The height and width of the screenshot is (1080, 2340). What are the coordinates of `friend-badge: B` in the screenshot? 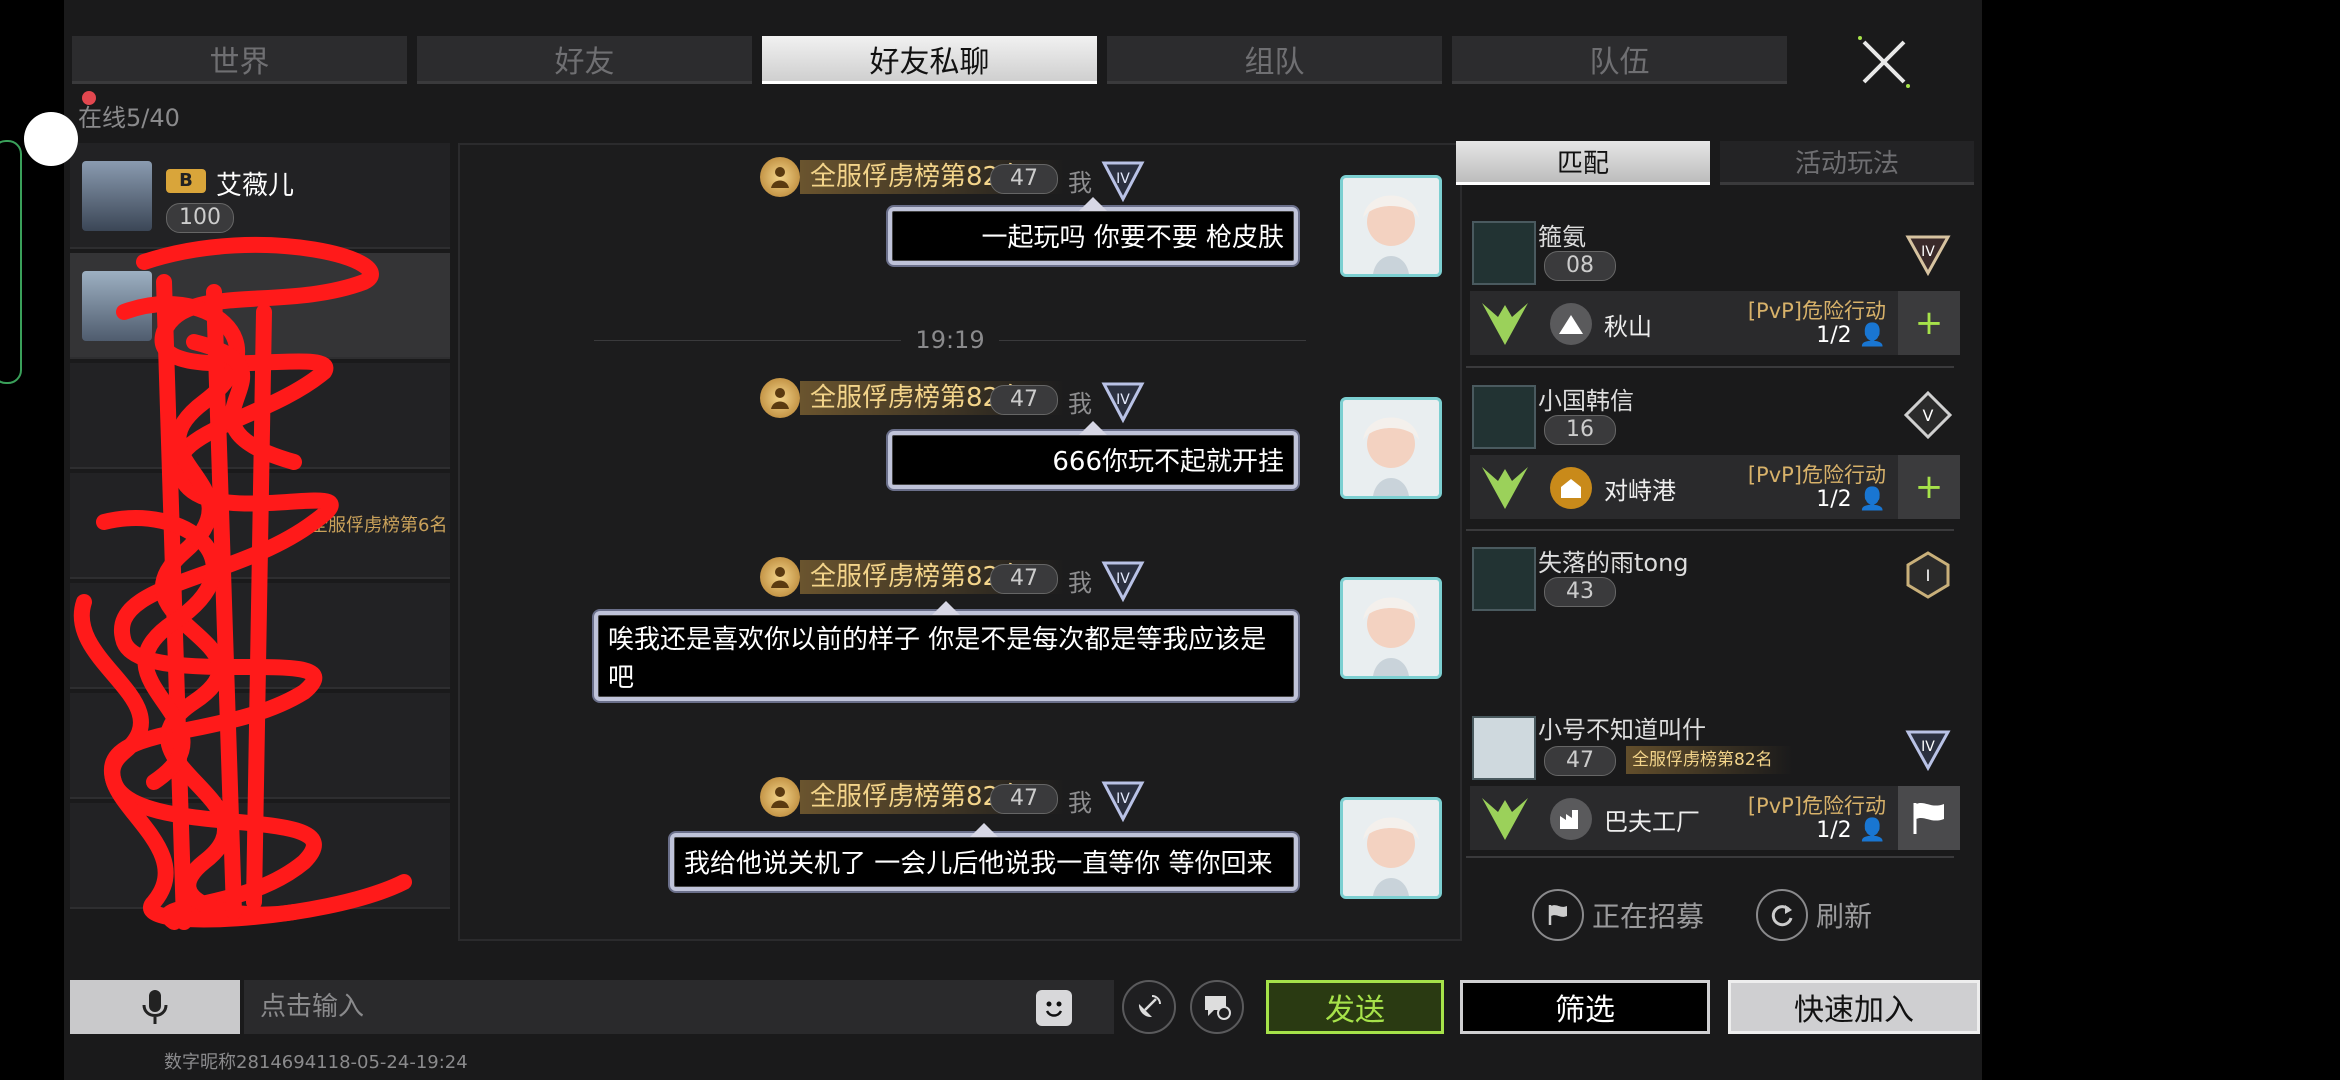 It's located at (186, 181).